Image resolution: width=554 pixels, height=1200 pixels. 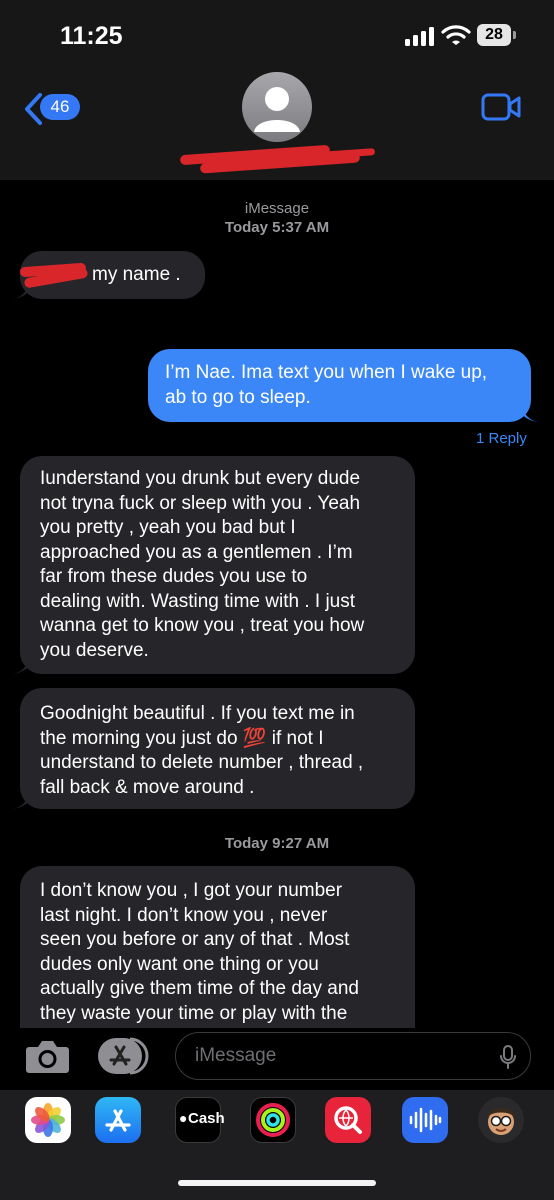 What do you see at coordinates (353, 1056) in the screenshot?
I see `message-input: iMessage` at bounding box center [353, 1056].